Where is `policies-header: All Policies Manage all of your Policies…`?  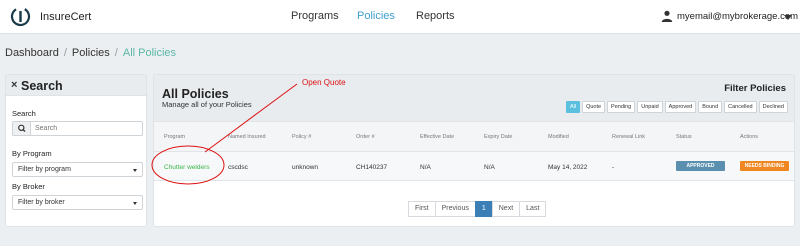
policies-header: All Policies Manage all of your Policies… is located at coordinates (474, 98).